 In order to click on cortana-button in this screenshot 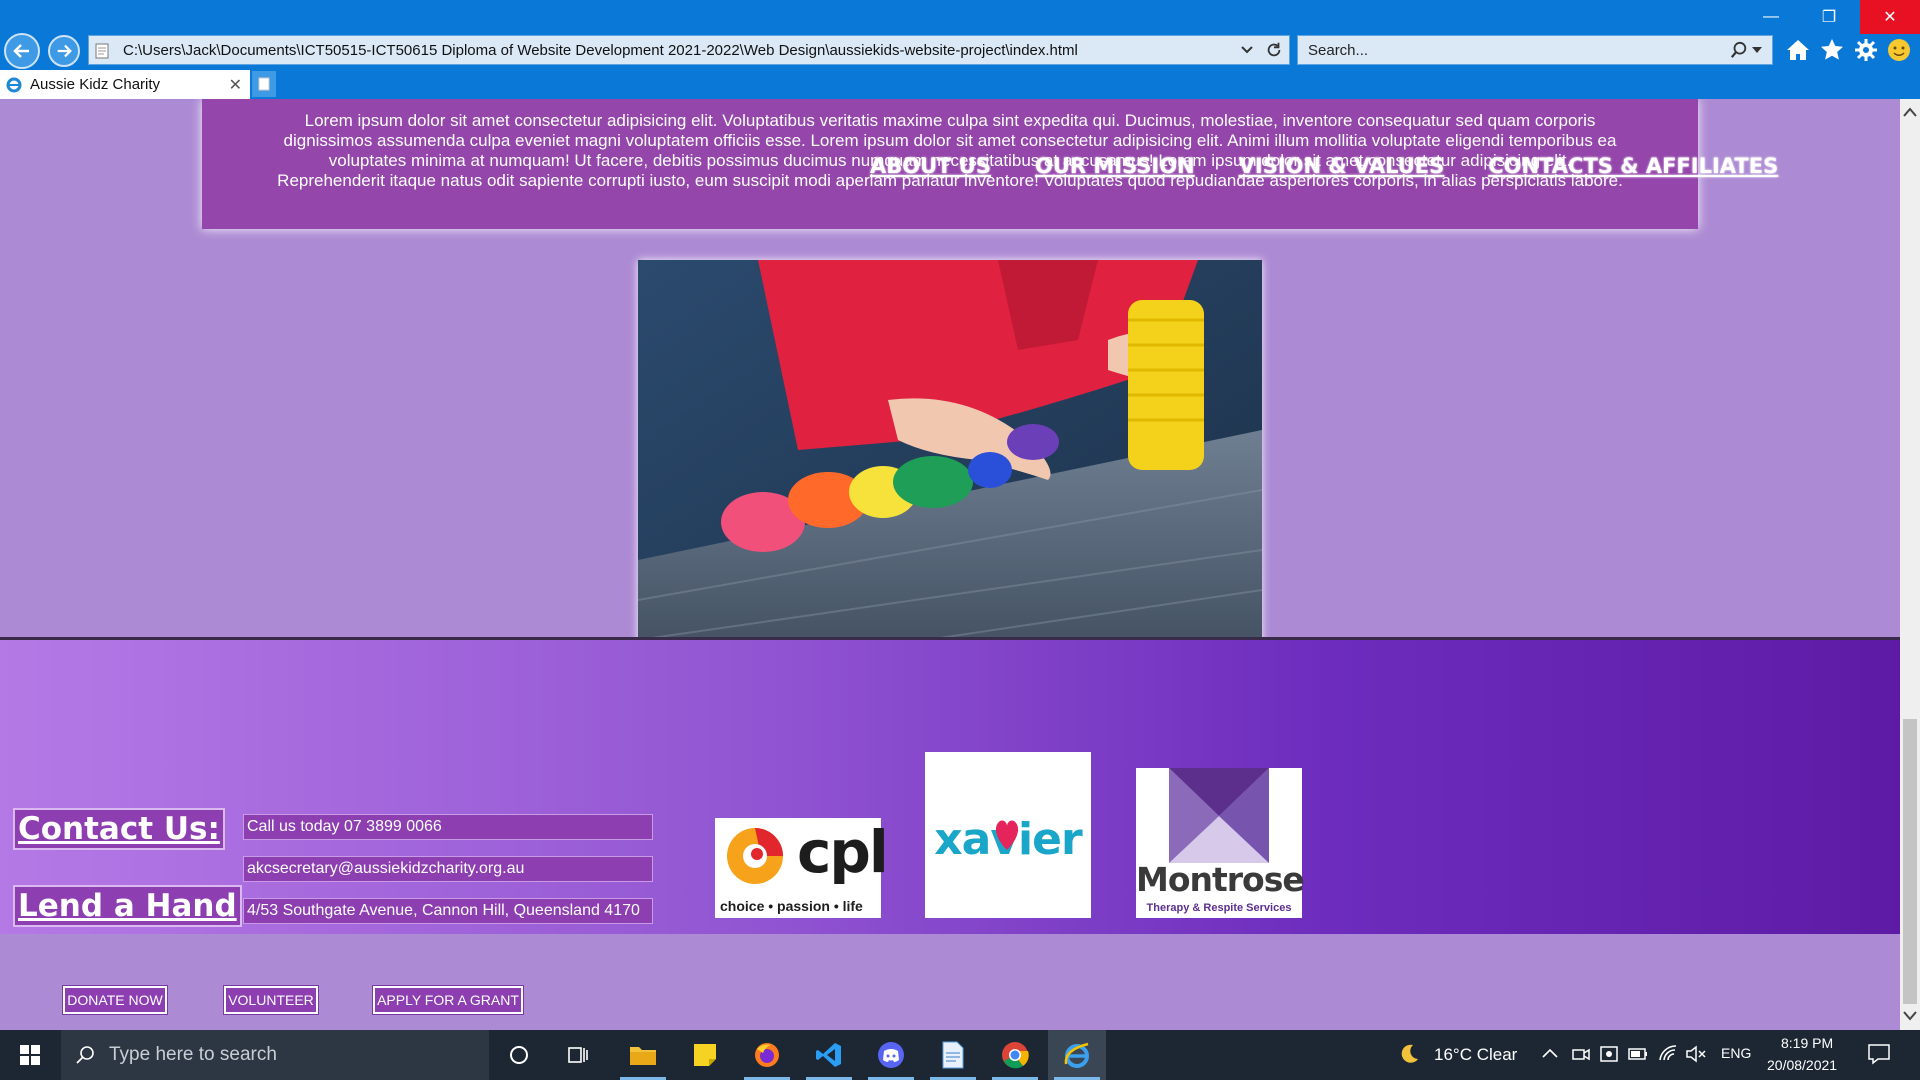, I will do `click(519, 1055)`.